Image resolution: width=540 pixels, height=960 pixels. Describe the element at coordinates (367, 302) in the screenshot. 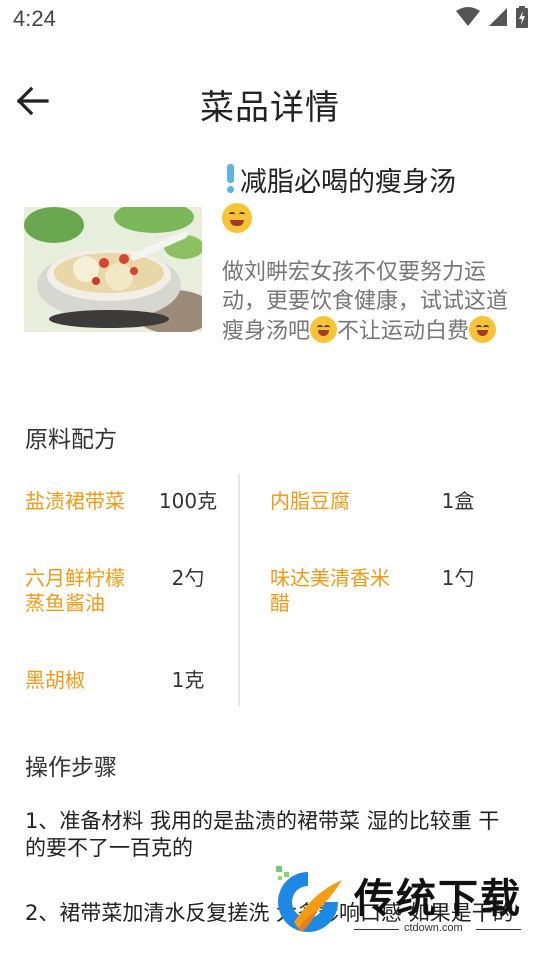

I see `dish-description: 做刘畊宏女孩不仅要努力运动，更要饮食健康，试试这道瘦身汤吧 不让运动白费` at that location.